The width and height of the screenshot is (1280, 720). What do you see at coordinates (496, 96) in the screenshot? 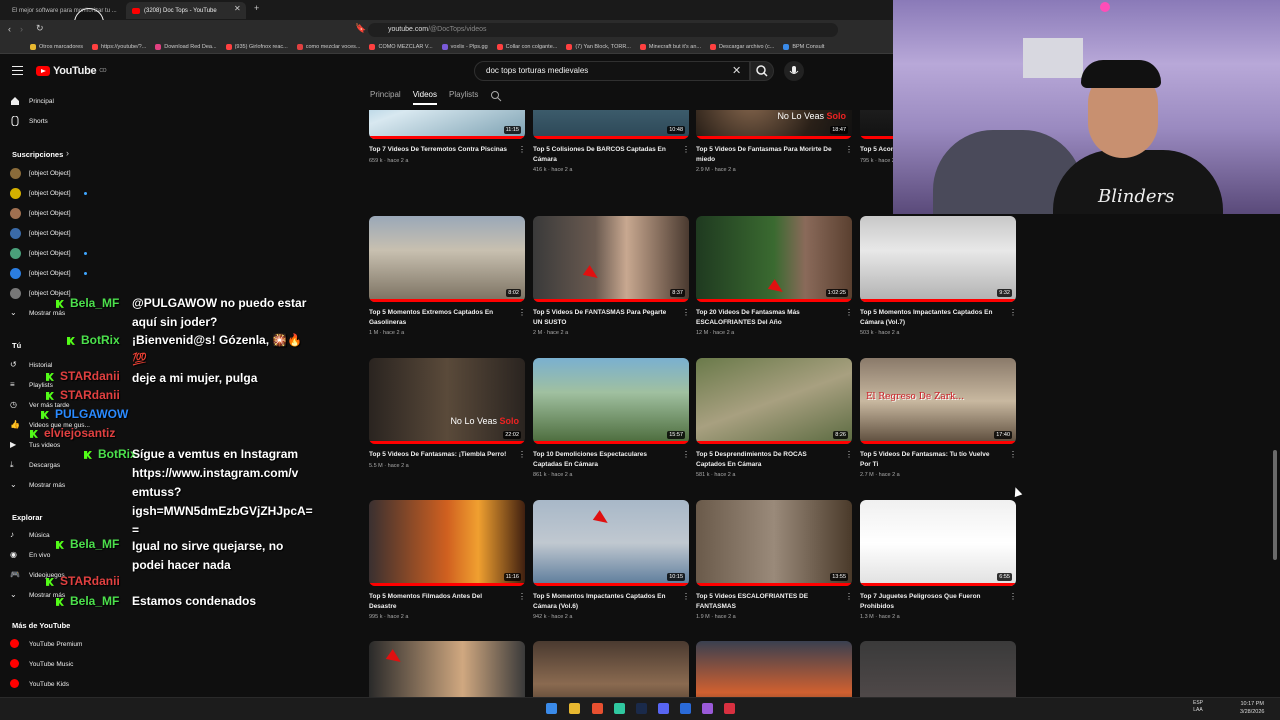
I see `channel-search-icon` at bounding box center [496, 96].